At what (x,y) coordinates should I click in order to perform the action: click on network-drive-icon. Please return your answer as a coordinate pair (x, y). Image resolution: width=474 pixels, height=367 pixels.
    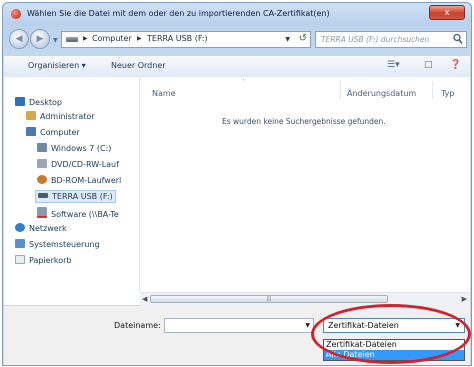
    Looking at the image, I should click on (42, 212).